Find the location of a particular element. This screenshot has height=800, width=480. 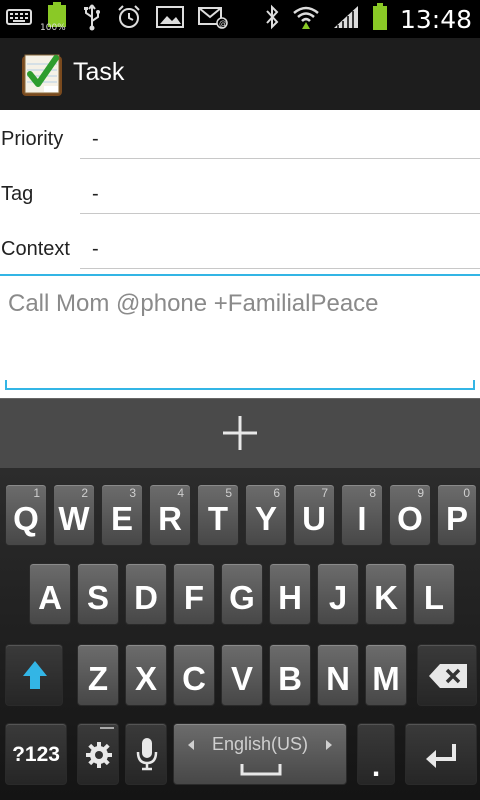

symbols-label: ?123 is located at coordinates (36, 754).